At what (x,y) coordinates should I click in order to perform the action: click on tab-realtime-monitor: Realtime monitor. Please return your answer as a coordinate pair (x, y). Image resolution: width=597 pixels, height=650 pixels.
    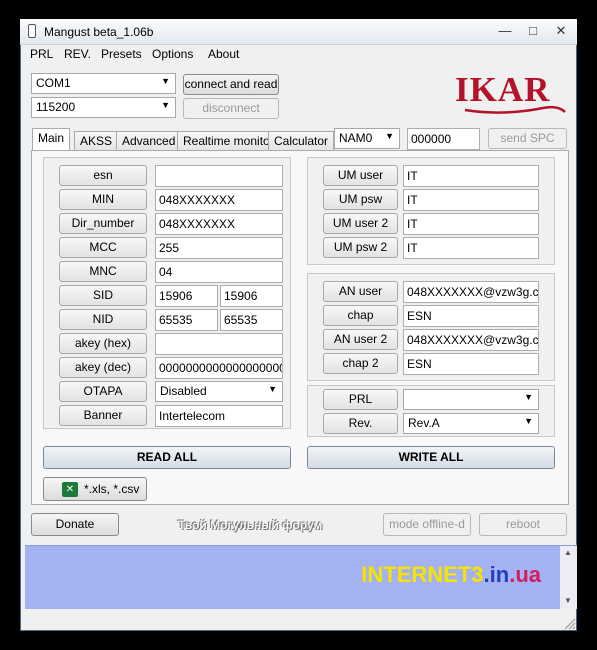
    Looking at the image, I should click on (228, 140).